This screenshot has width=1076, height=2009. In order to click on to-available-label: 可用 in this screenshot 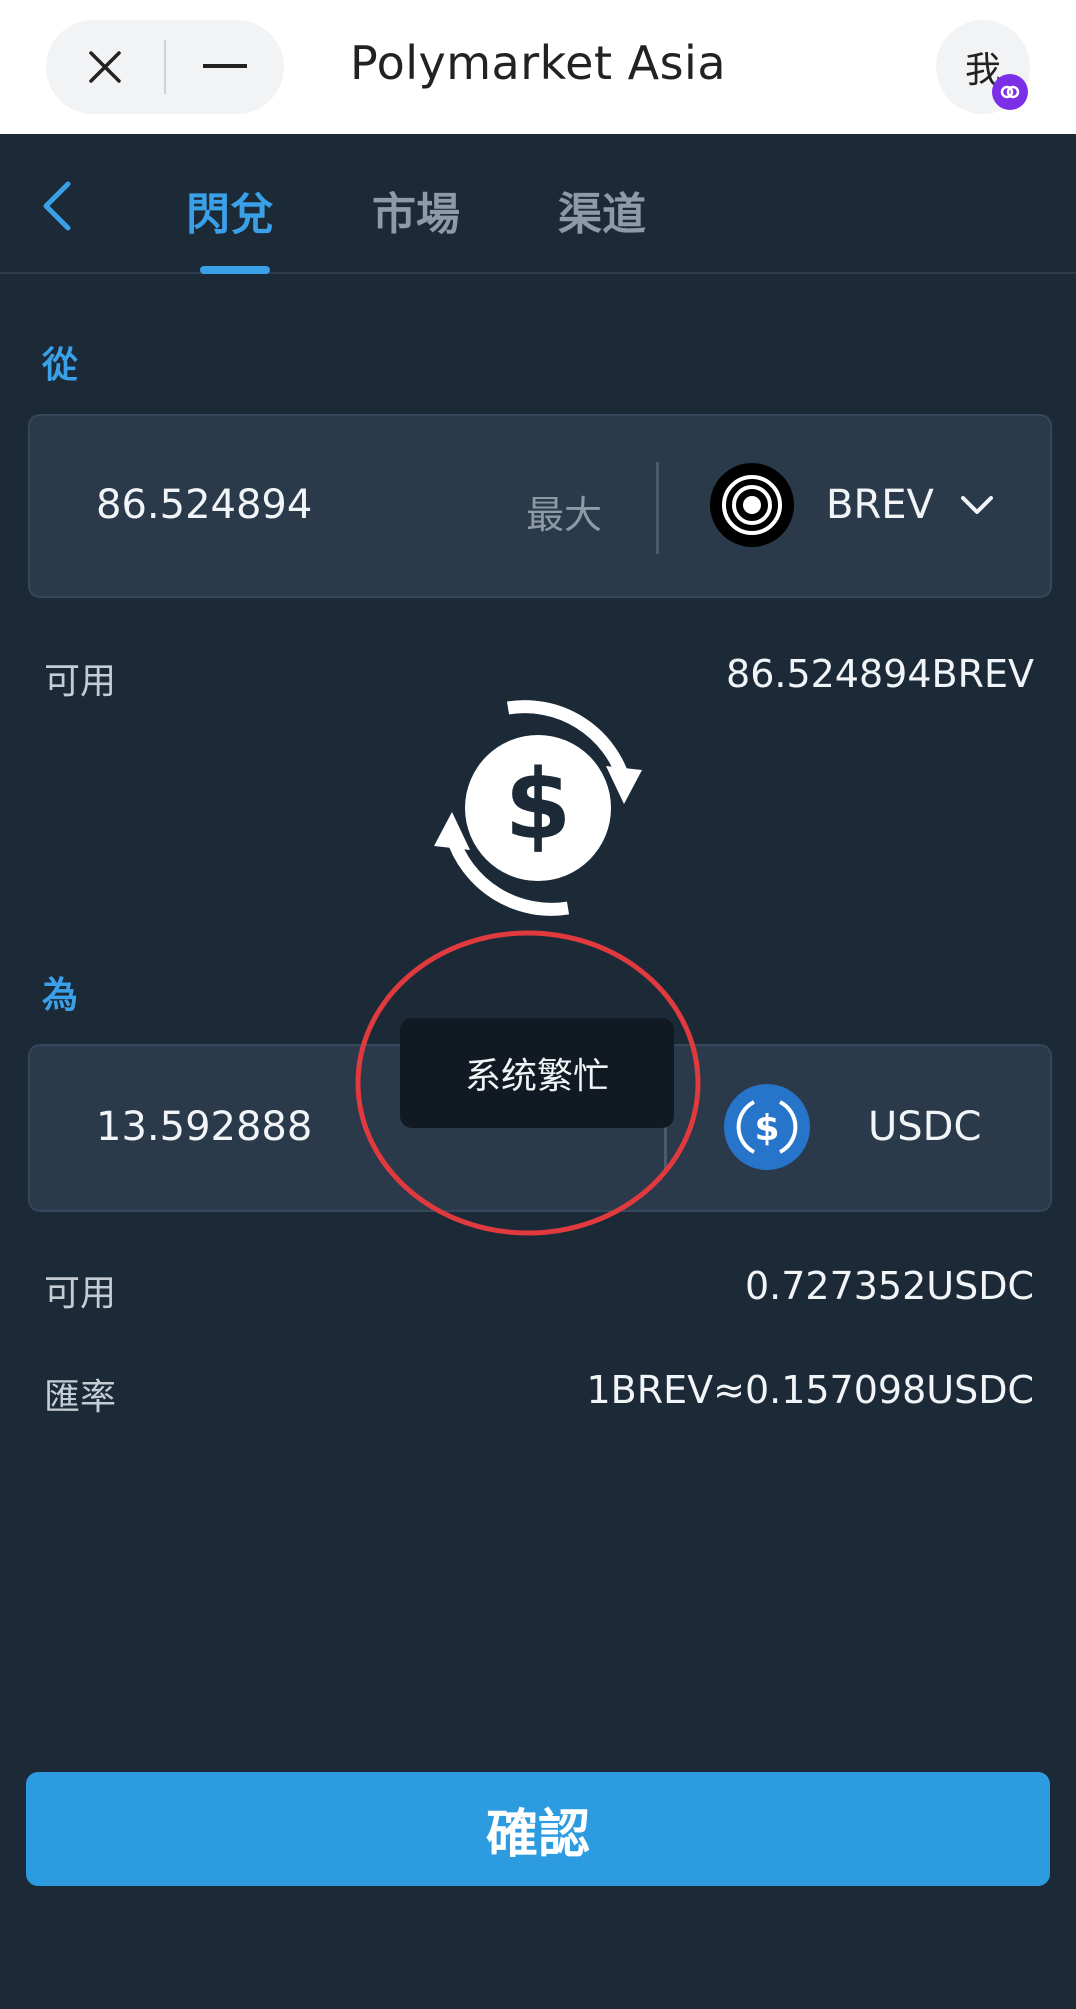, I will do `click(80, 1293)`.